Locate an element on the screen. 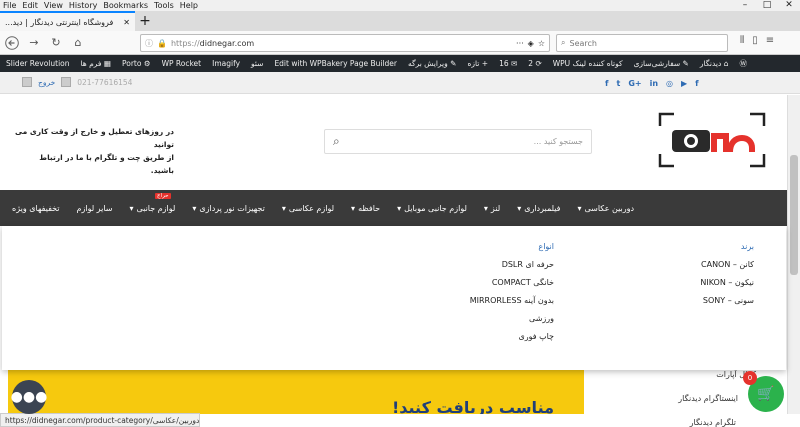 Image resolution: width=800 pixels, height=427 pixels. admin-comments: ✉ 16 is located at coordinates (508, 63).